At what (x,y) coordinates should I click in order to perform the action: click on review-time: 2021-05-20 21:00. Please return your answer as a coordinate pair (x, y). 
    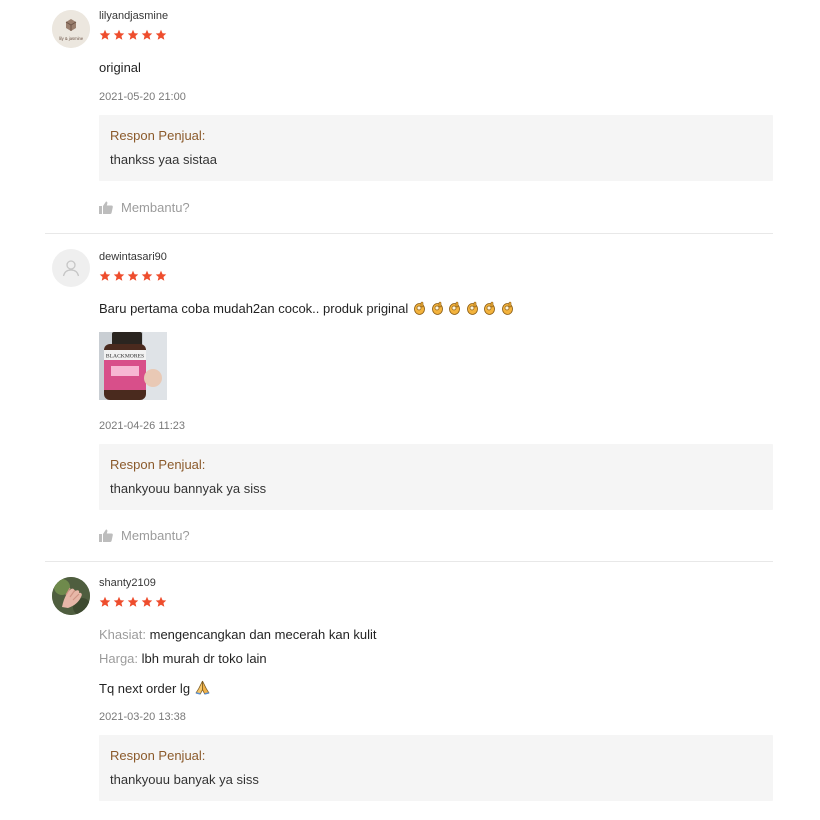
    Looking at the image, I should click on (142, 97).